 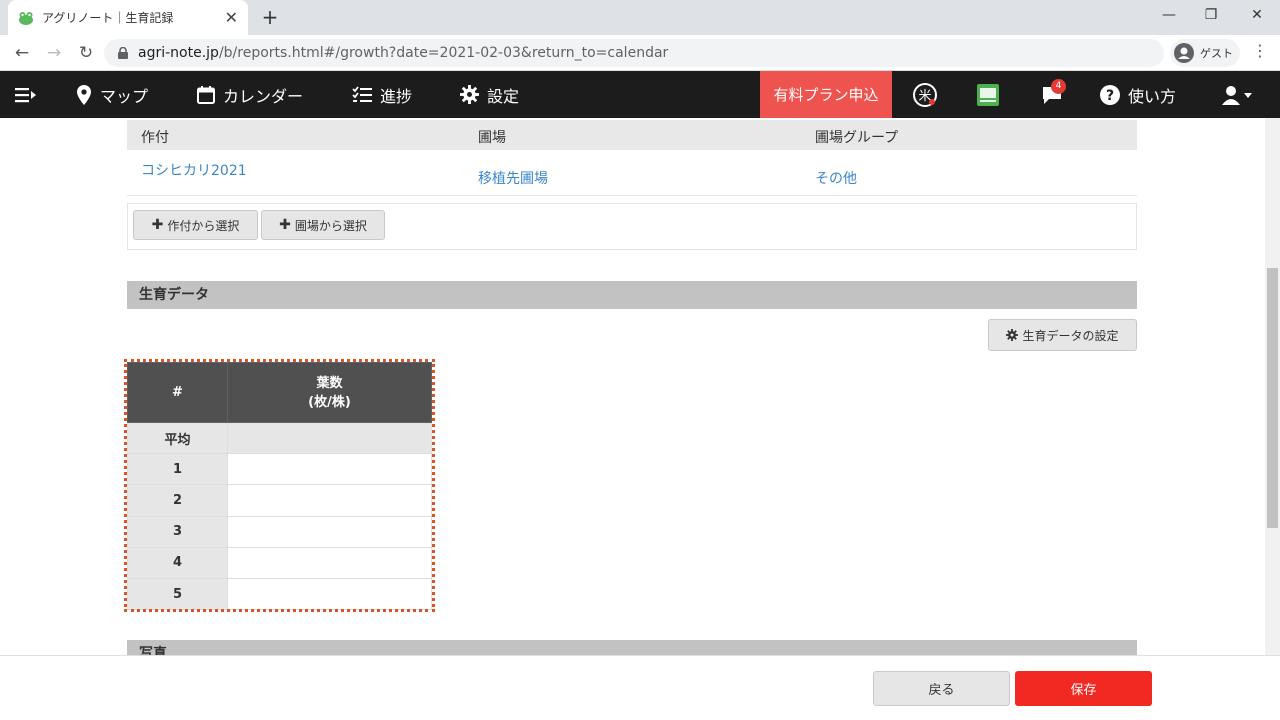 I want to click on col-leaves-title: 葉数, so click(x=329, y=383).